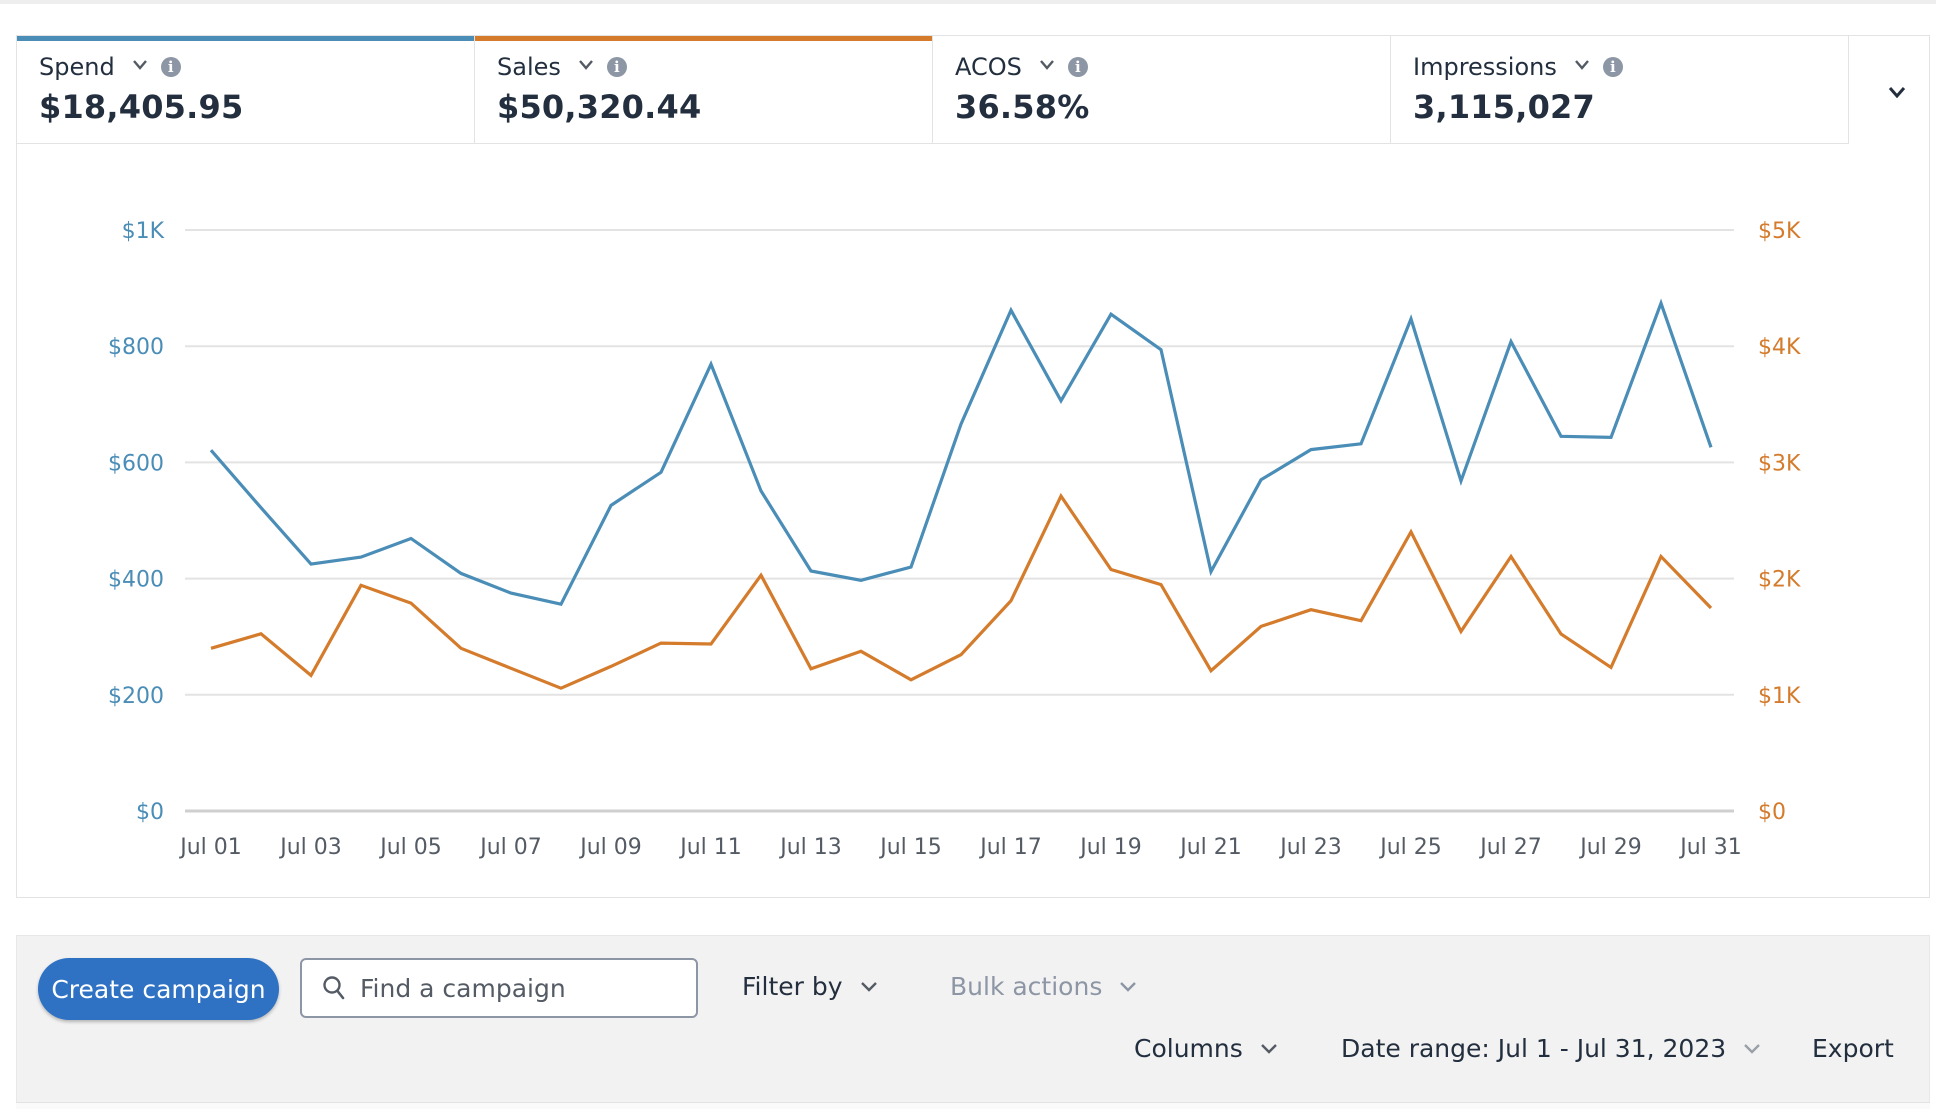 This screenshot has height=1109, width=1936. What do you see at coordinates (1779, 347) in the screenshot?
I see `y-right-tick-label: $4K` at bounding box center [1779, 347].